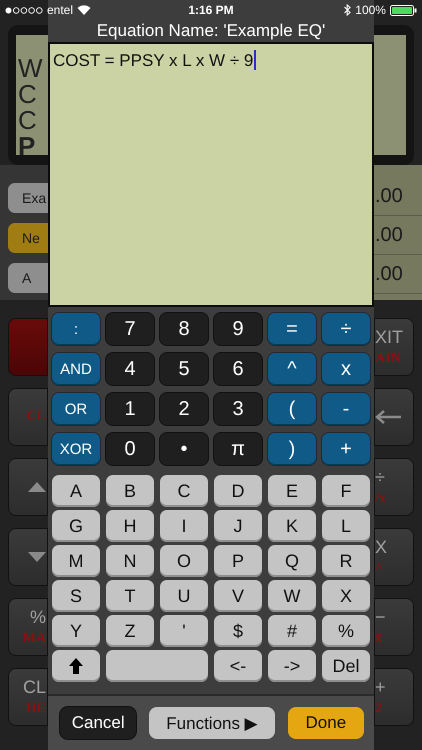  I want to click on letter-key: P, so click(238, 561).